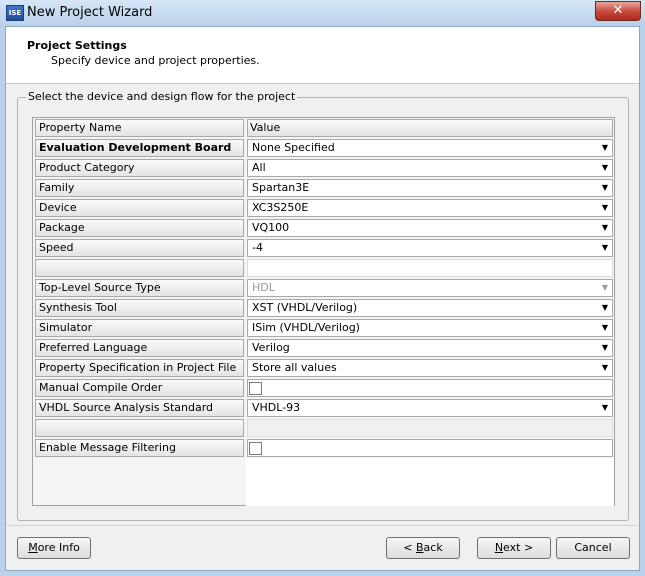 Image resolution: width=645 pixels, height=576 pixels. I want to click on back-button: < Back, so click(423, 548).